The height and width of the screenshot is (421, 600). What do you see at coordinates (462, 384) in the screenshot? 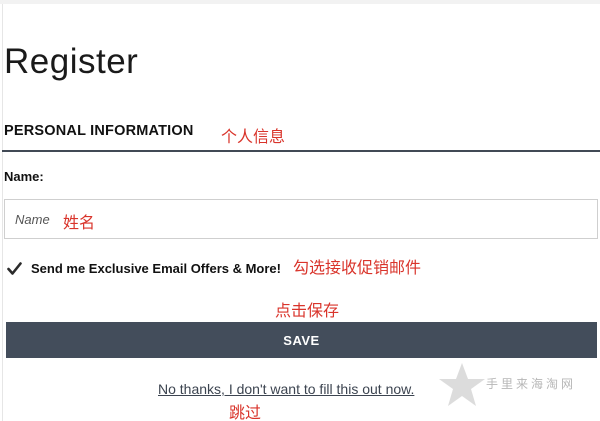
I see `star-icon` at bounding box center [462, 384].